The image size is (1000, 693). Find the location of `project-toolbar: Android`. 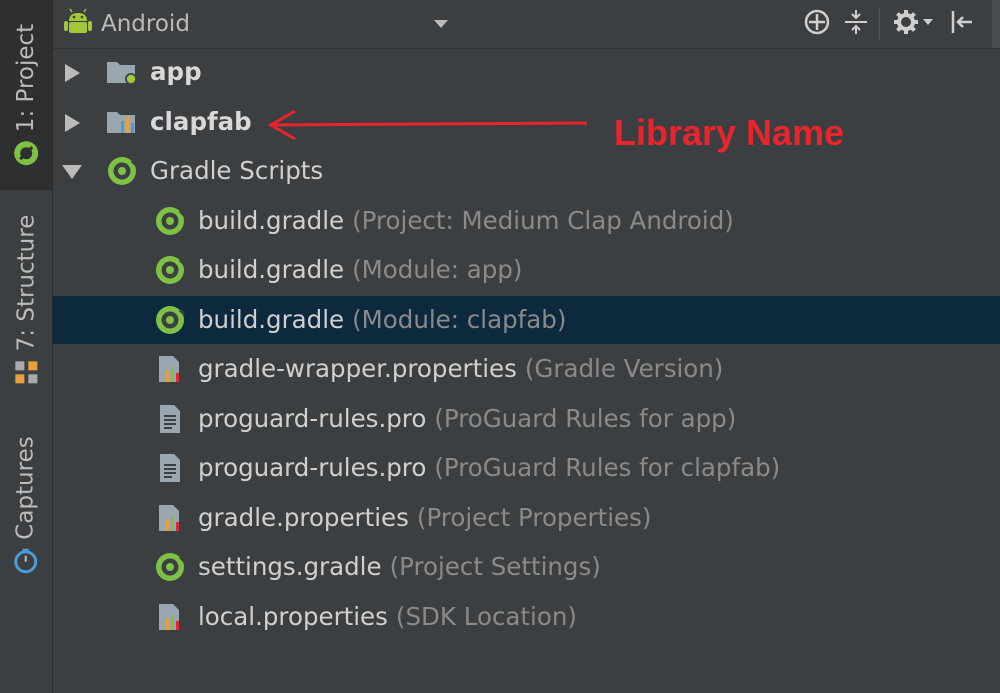

project-toolbar: Android is located at coordinates (526, 24).